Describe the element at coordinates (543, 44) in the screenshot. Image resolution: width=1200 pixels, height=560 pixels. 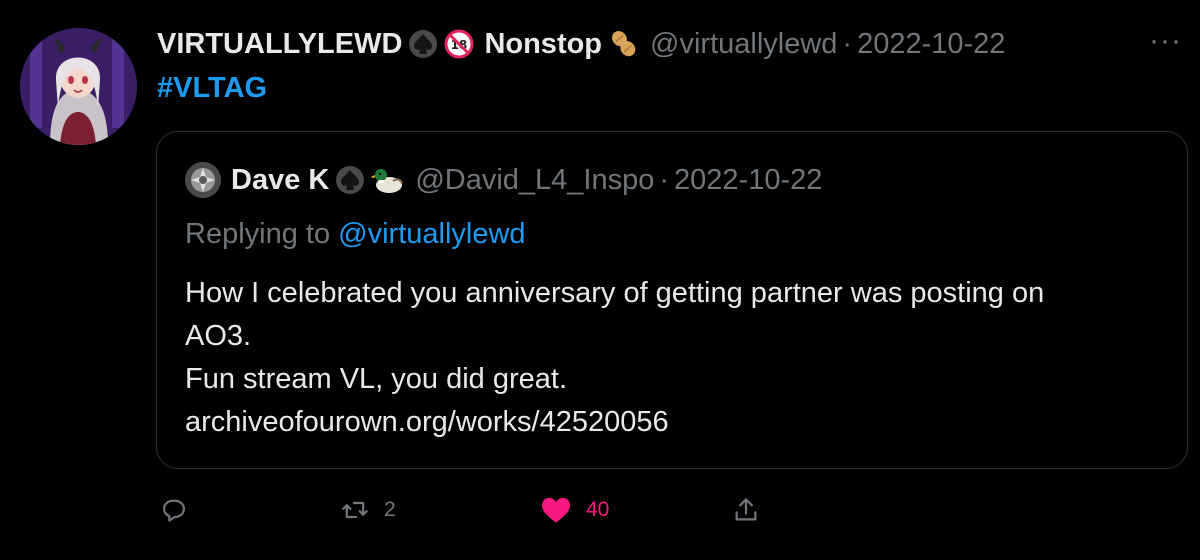
I see `author-name-suffix: Nonstop` at that location.